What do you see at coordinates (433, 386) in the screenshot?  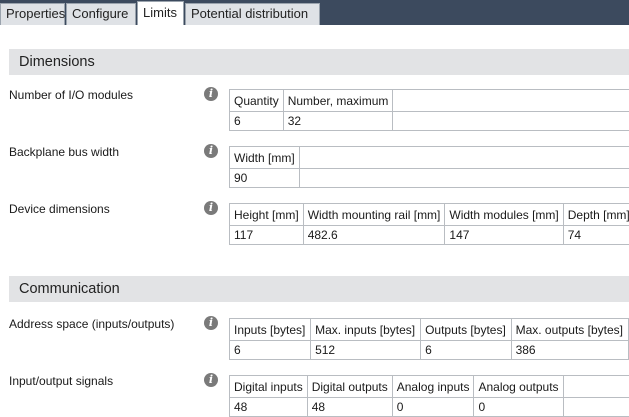 I see `table-header: Analog inputs` at bounding box center [433, 386].